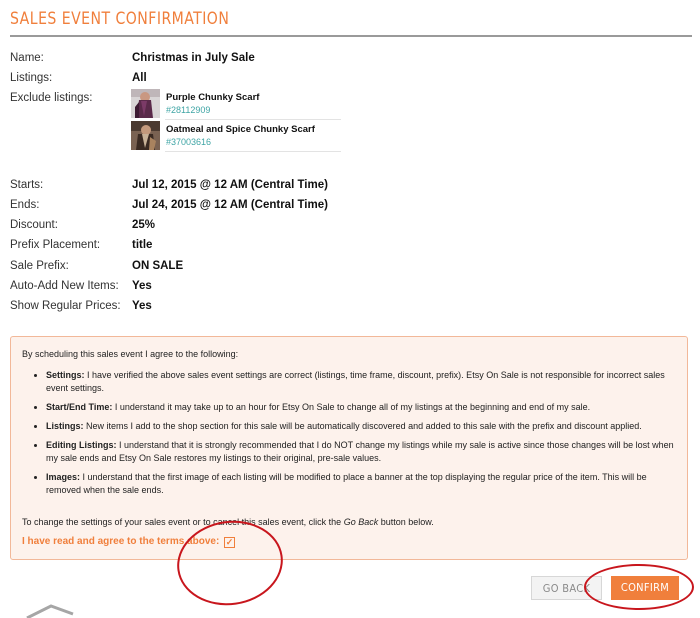  Describe the element at coordinates (351, 36) in the screenshot. I see `title-divider` at that location.